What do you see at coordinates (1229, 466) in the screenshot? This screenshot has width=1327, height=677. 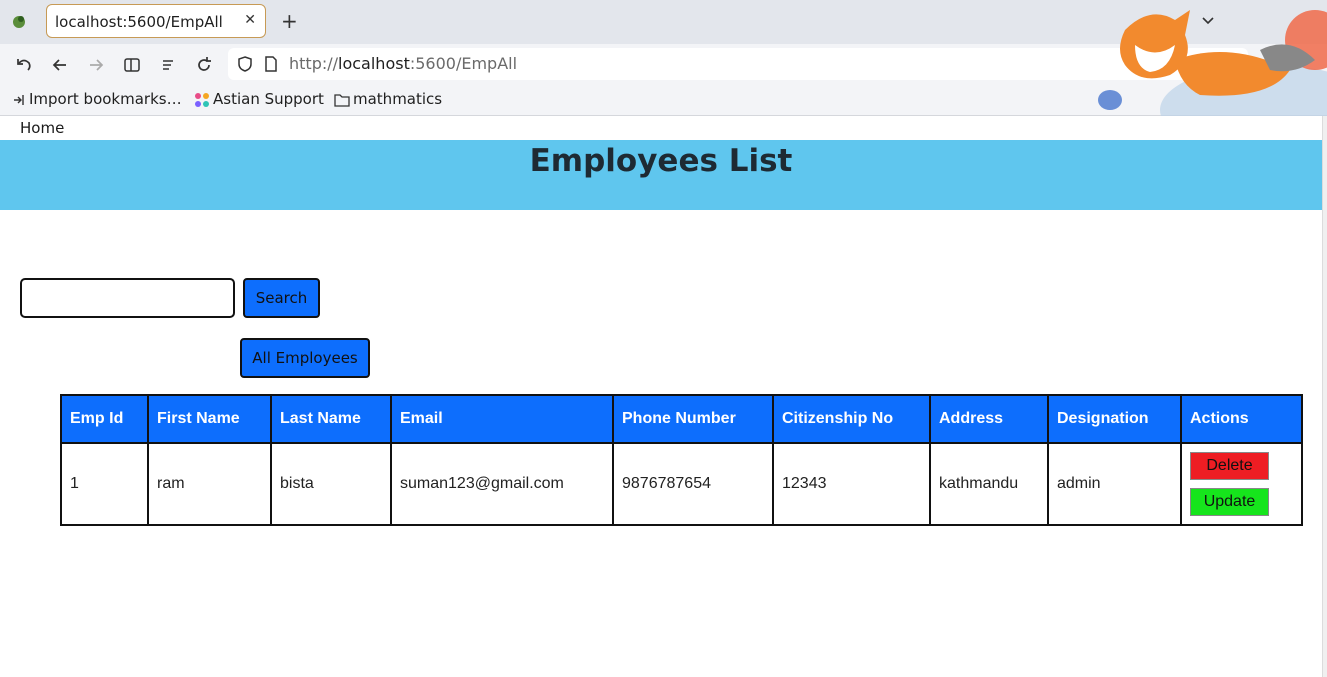 I see `delete-button: Delete` at bounding box center [1229, 466].